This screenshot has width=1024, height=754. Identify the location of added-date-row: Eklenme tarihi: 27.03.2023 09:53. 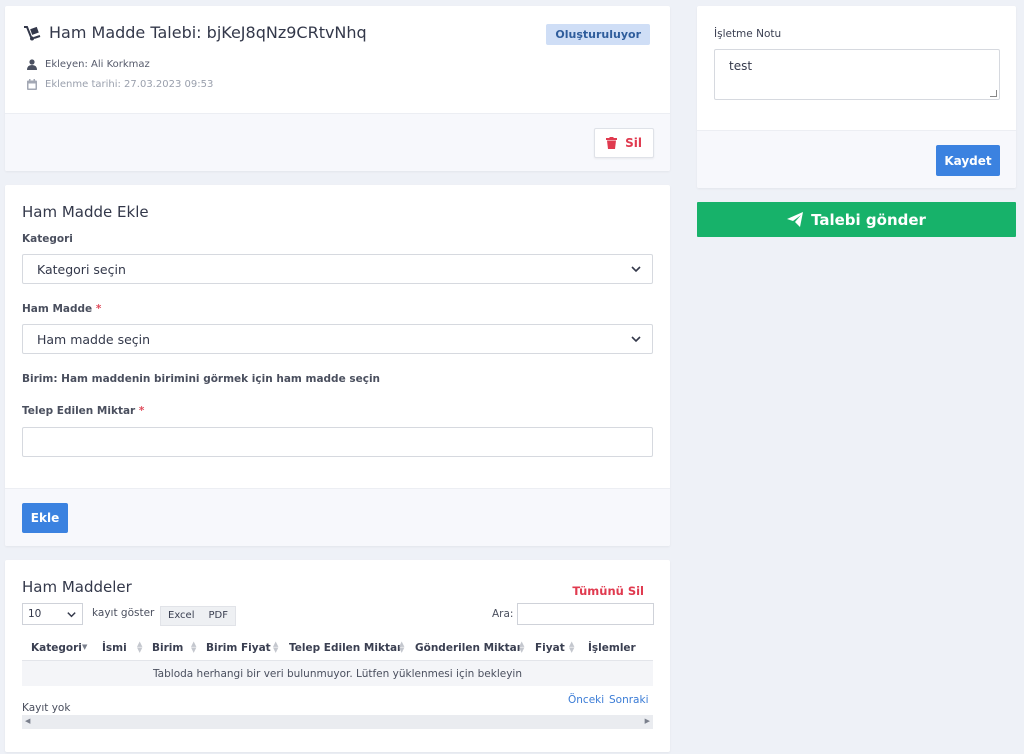
(120, 84).